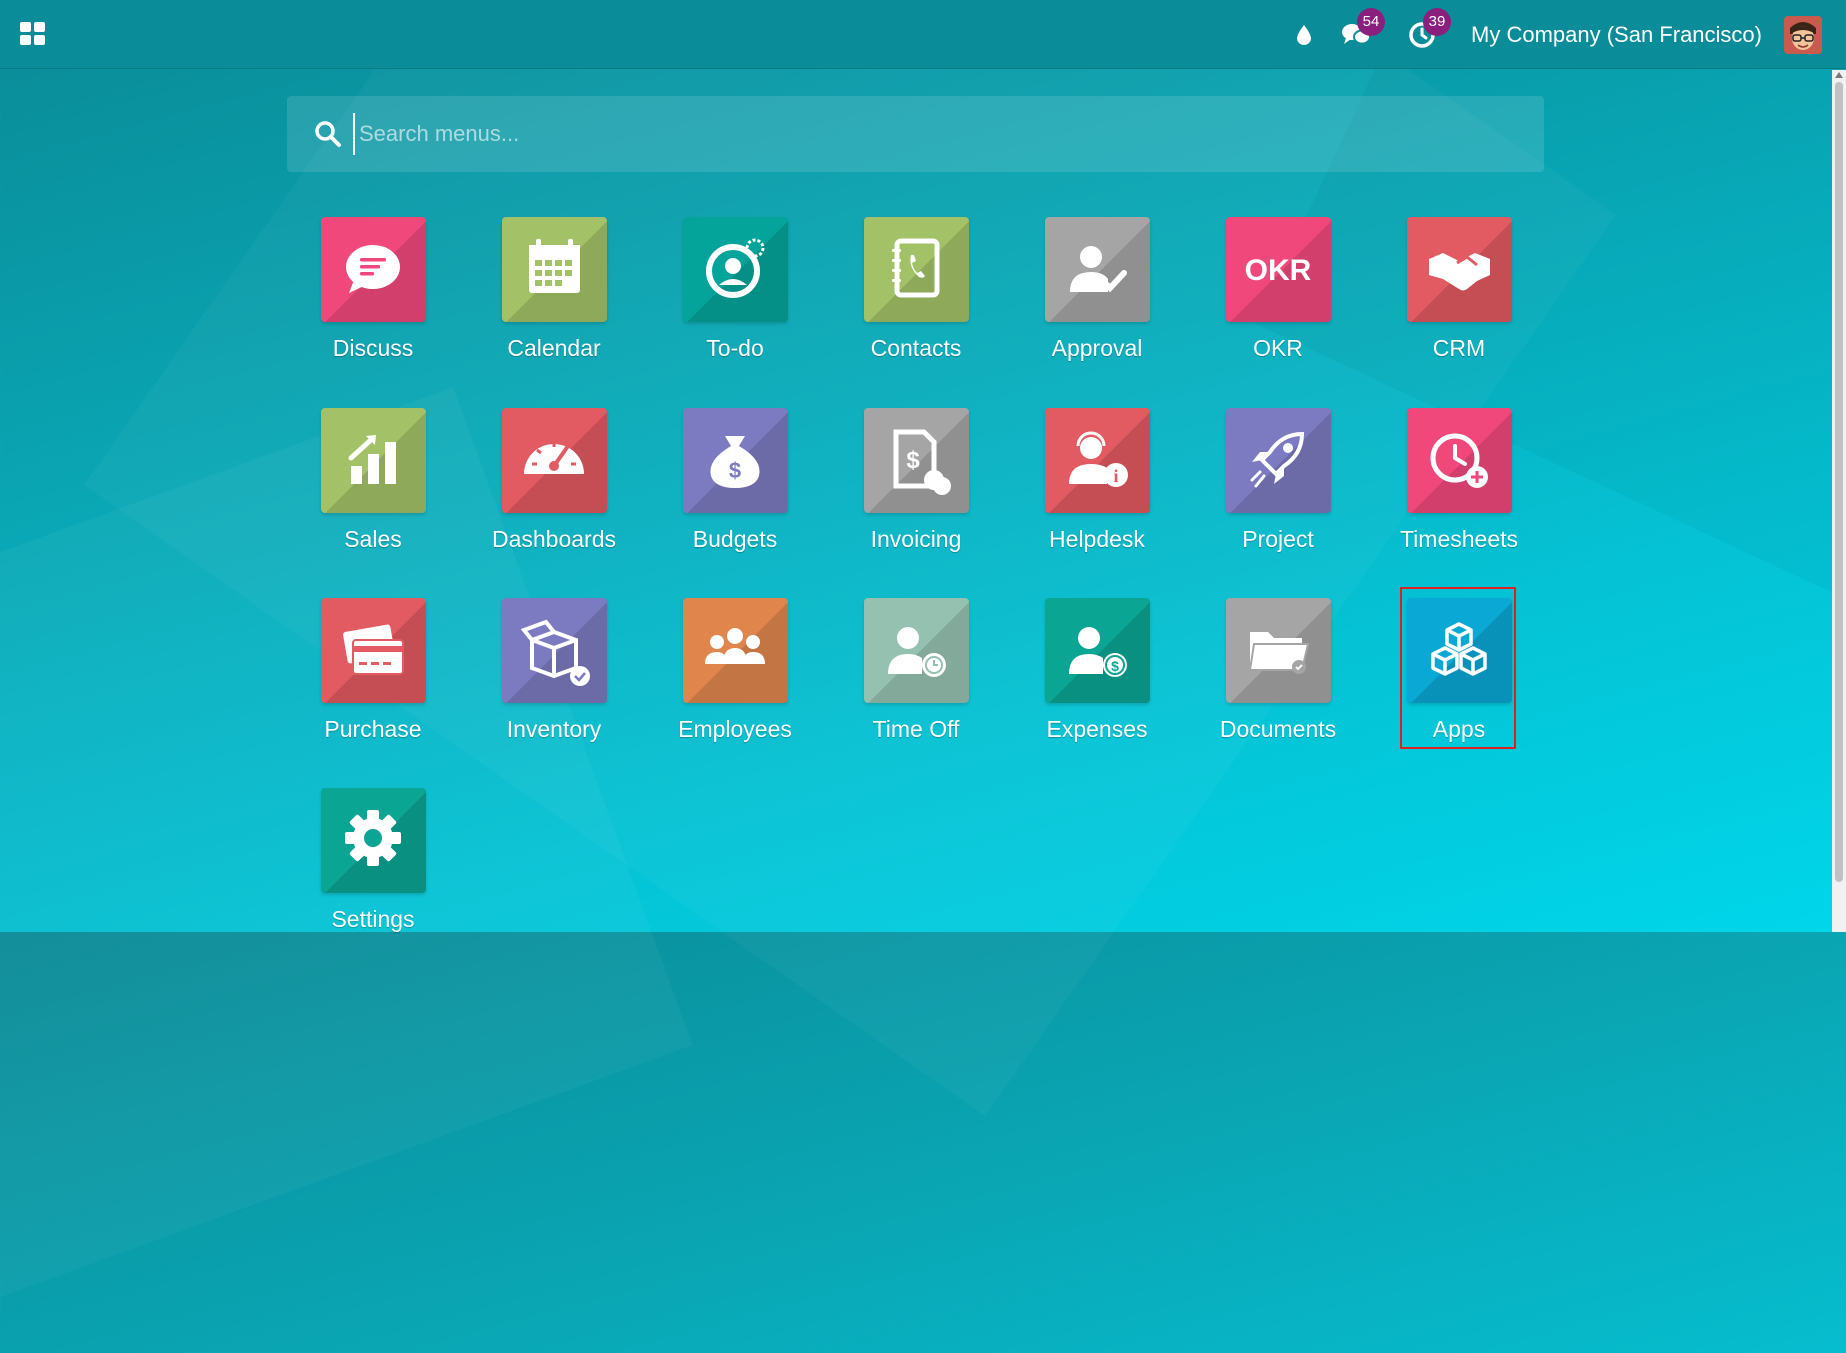 The width and height of the screenshot is (1846, 1353). I want to click on app-sales: Sales, so click(373, 488).